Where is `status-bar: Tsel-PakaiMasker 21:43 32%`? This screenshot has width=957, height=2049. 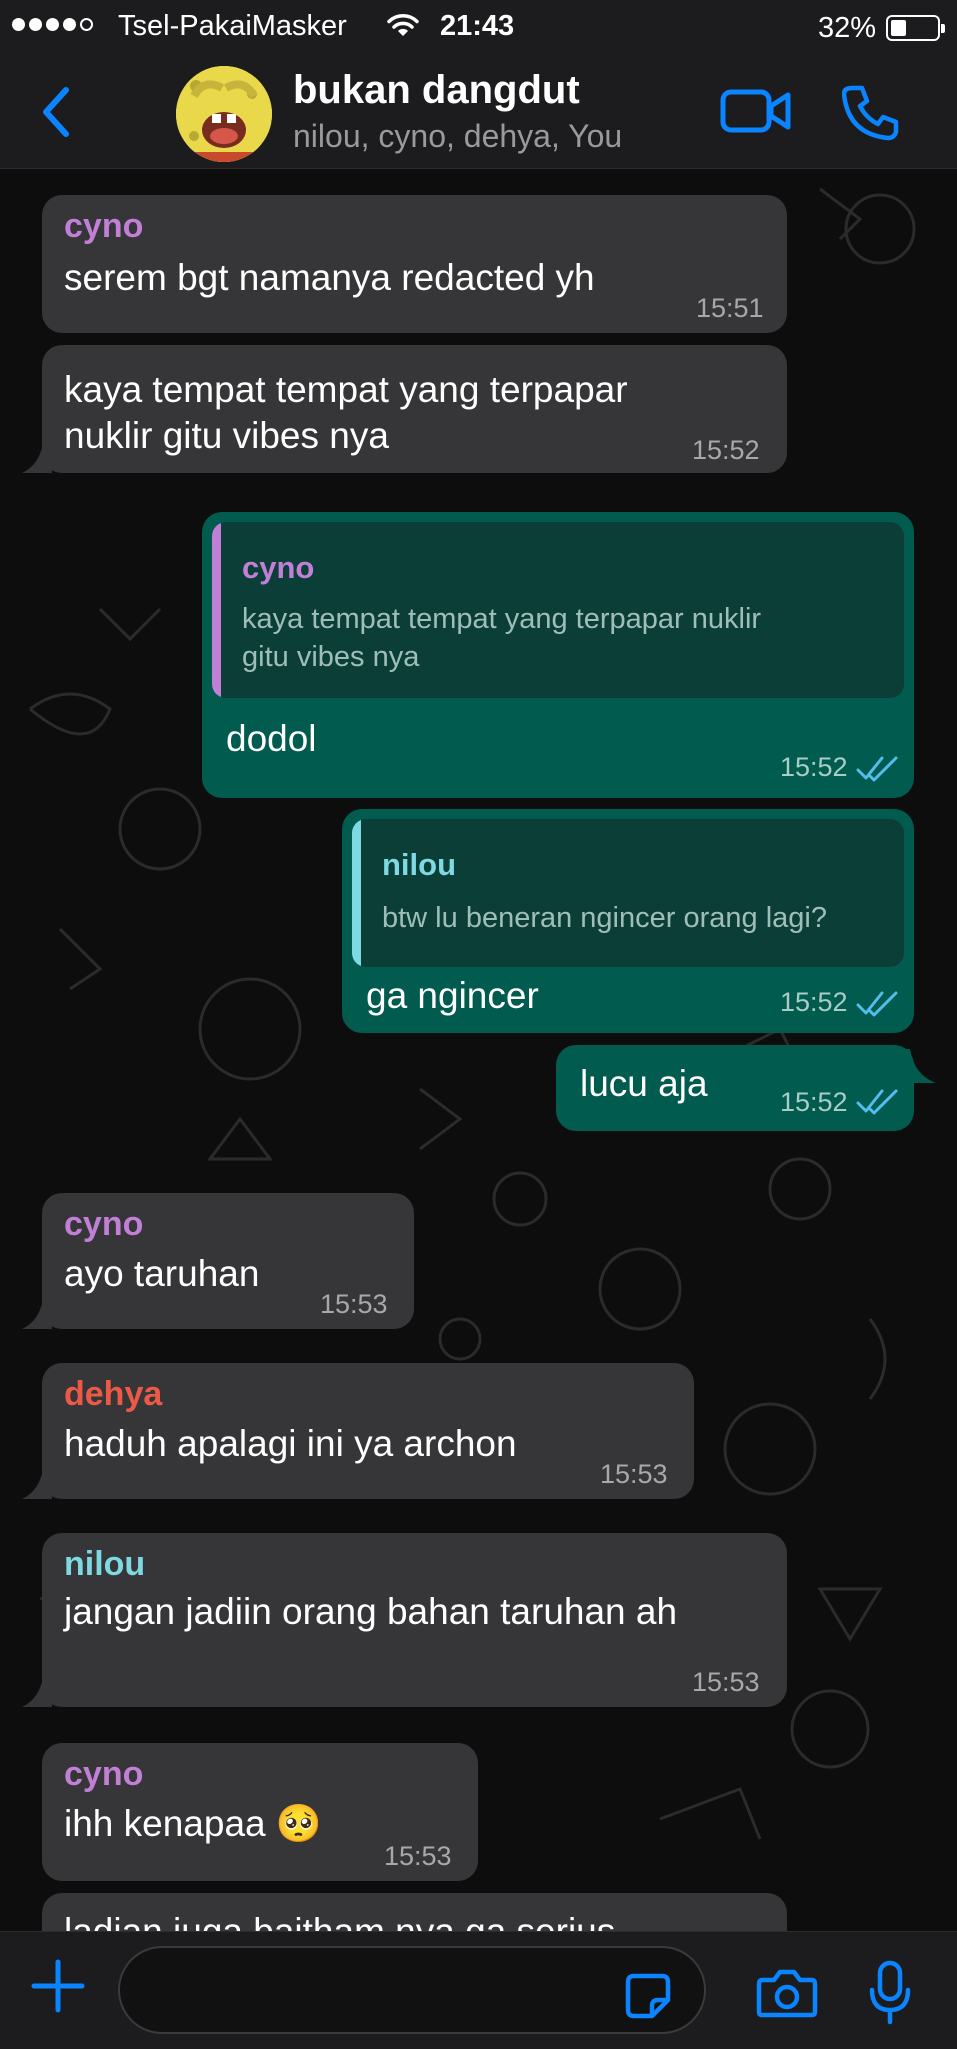 status-bar: Tsel-PakaiMasker 21:43 32% is located at coordinates (478, 28).